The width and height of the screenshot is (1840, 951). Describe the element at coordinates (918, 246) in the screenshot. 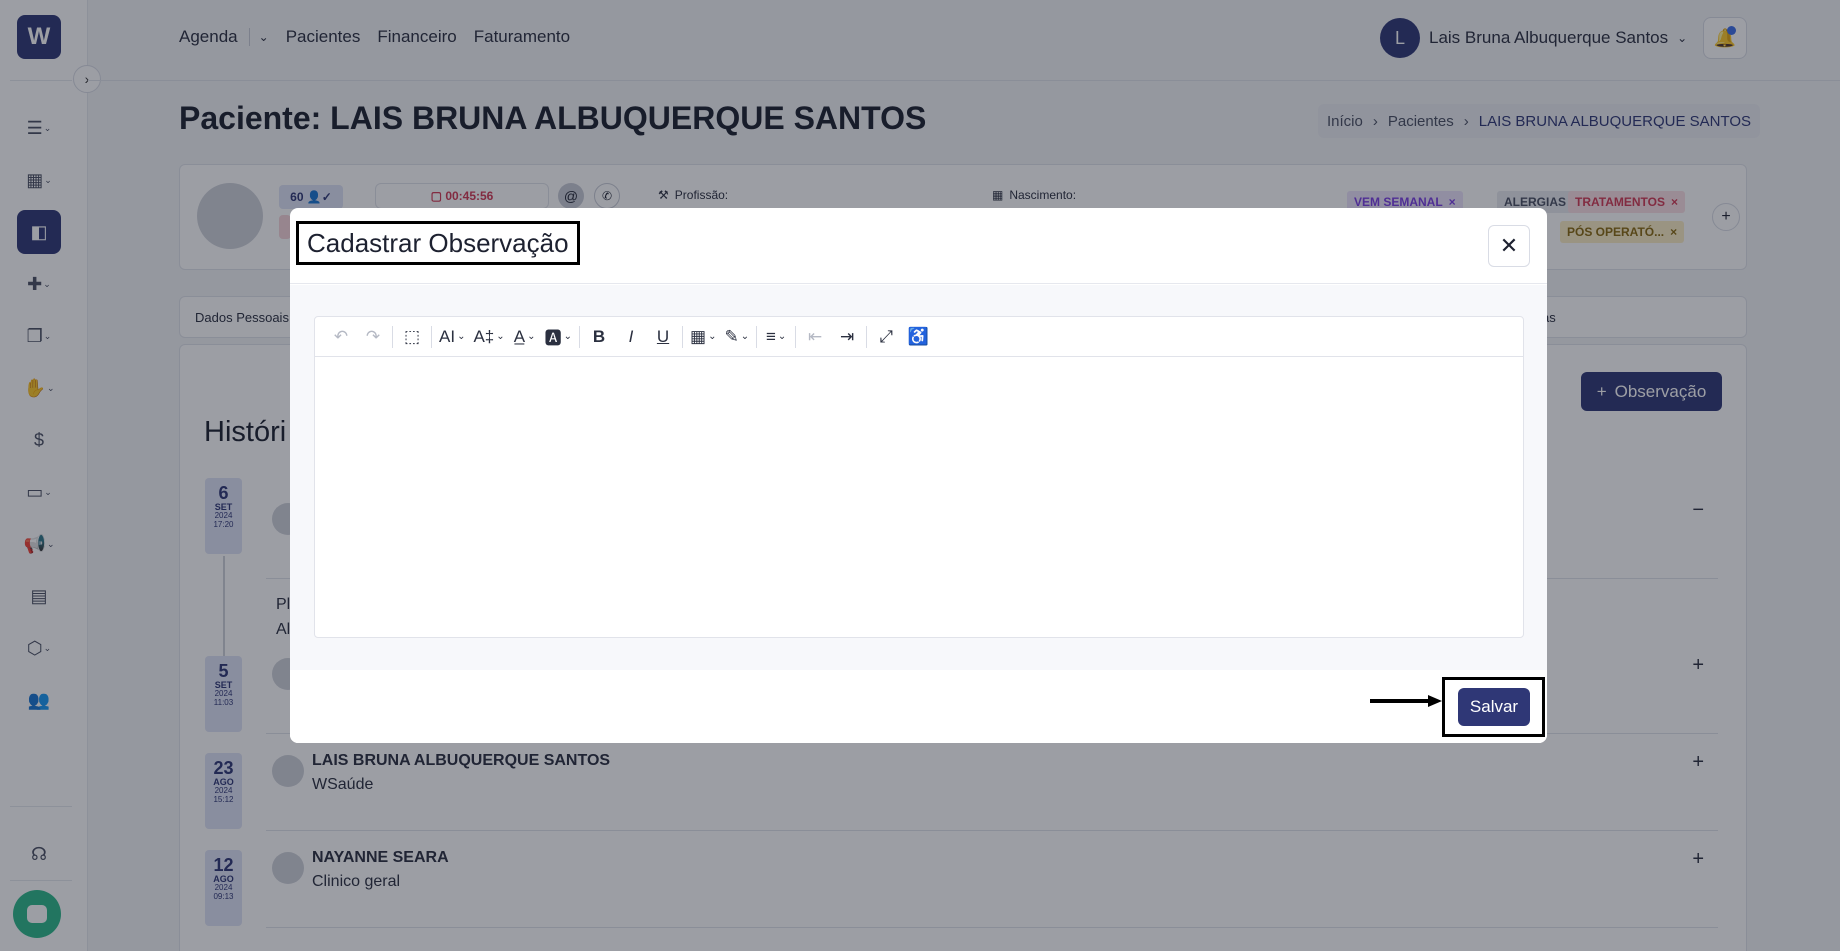

I see `modal-header: Cadastrar Observação ✕` at that location.